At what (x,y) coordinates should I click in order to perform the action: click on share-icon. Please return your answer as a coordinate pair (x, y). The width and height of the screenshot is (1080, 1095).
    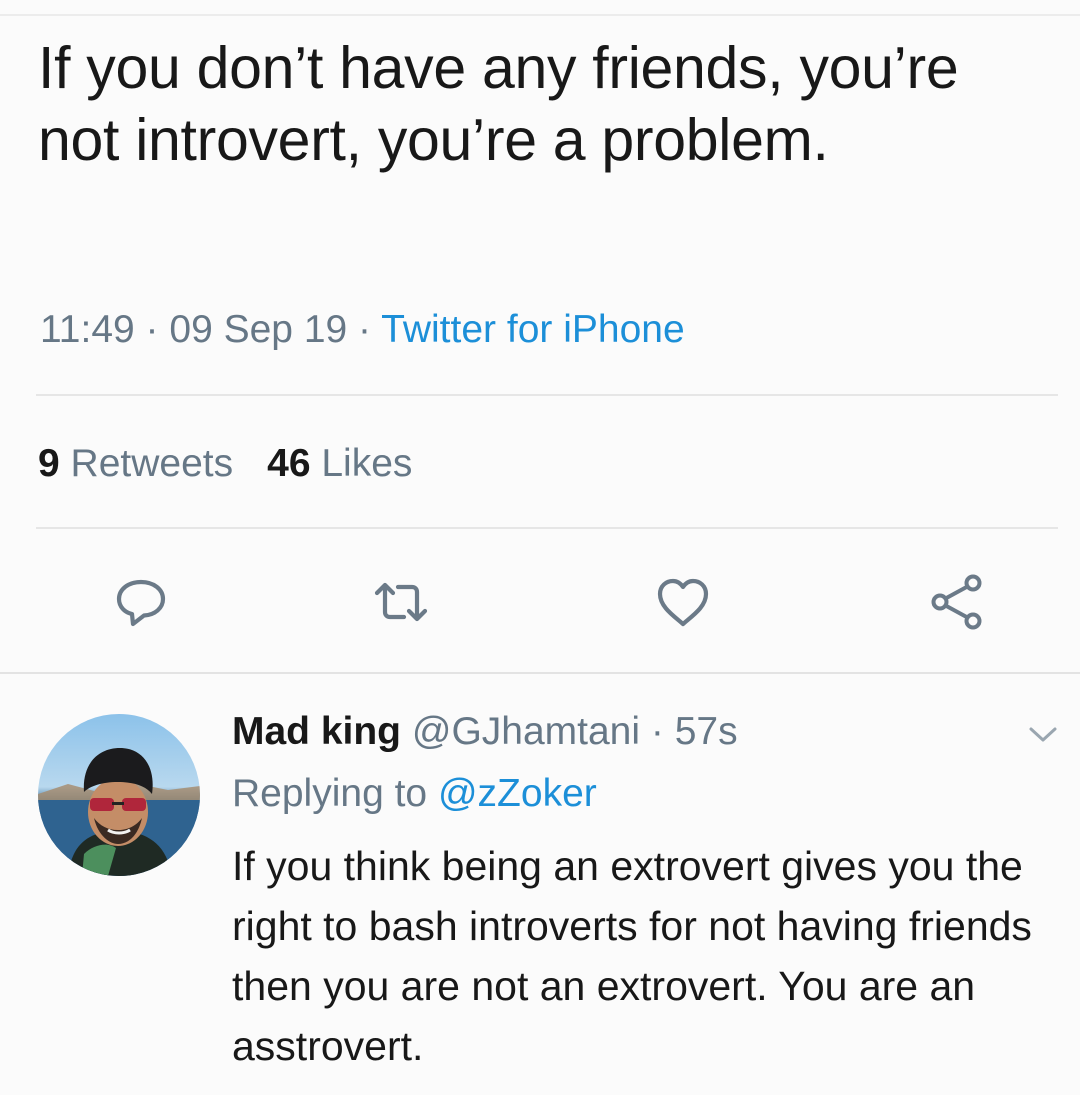
    Looking at the image, I should click on (956, 602).